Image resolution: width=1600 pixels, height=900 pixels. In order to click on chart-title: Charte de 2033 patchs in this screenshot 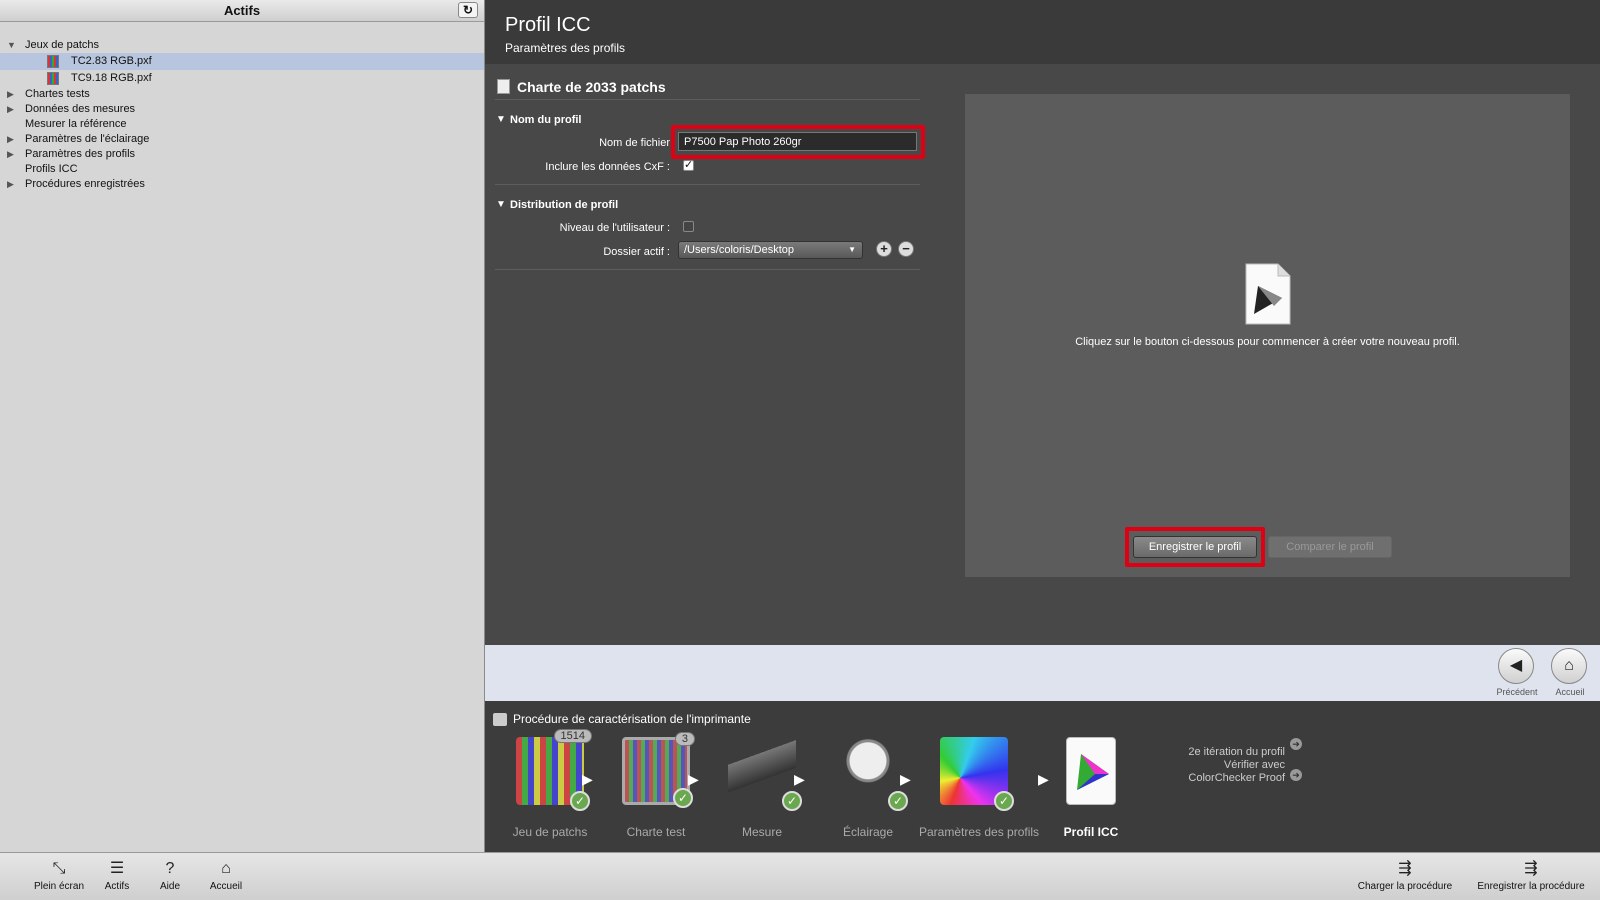, I will do `click(707, 87)`.